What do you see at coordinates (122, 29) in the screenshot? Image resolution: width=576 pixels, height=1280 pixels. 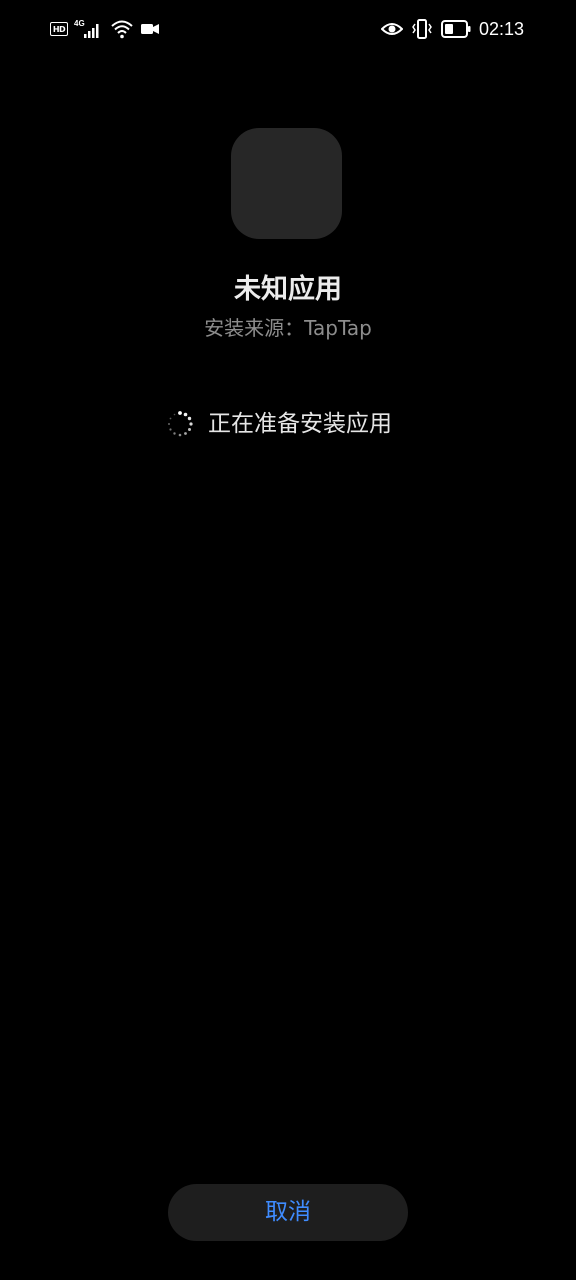 I see `wifi-icon` at bounding box center [122, 29].